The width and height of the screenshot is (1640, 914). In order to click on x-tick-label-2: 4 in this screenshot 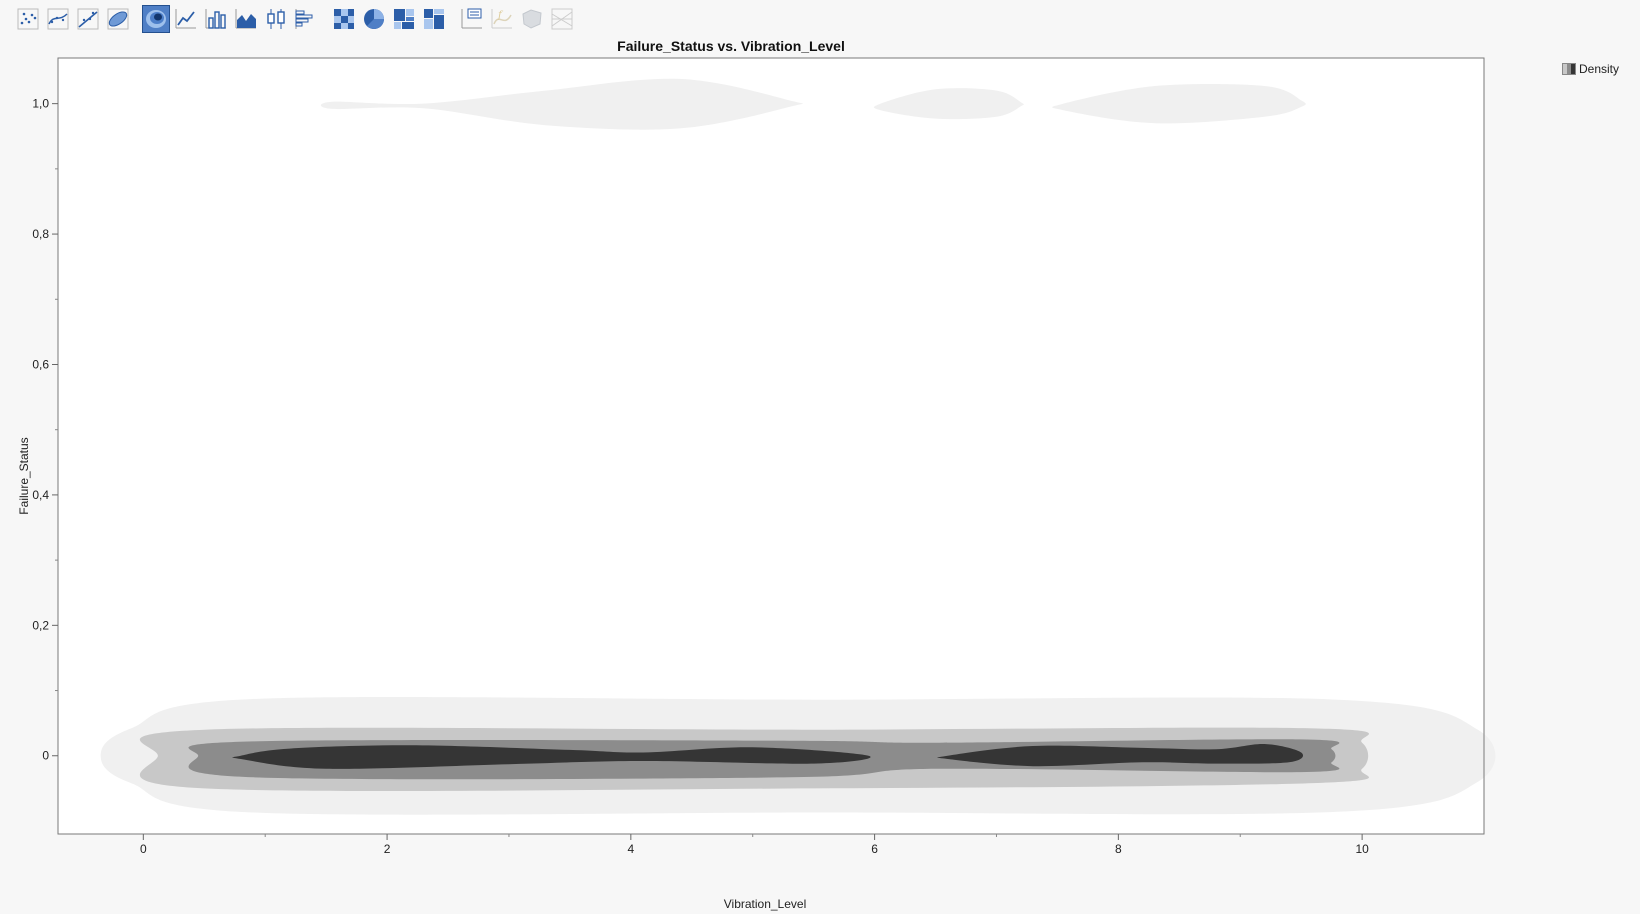, I will do `click(630, 849)`.